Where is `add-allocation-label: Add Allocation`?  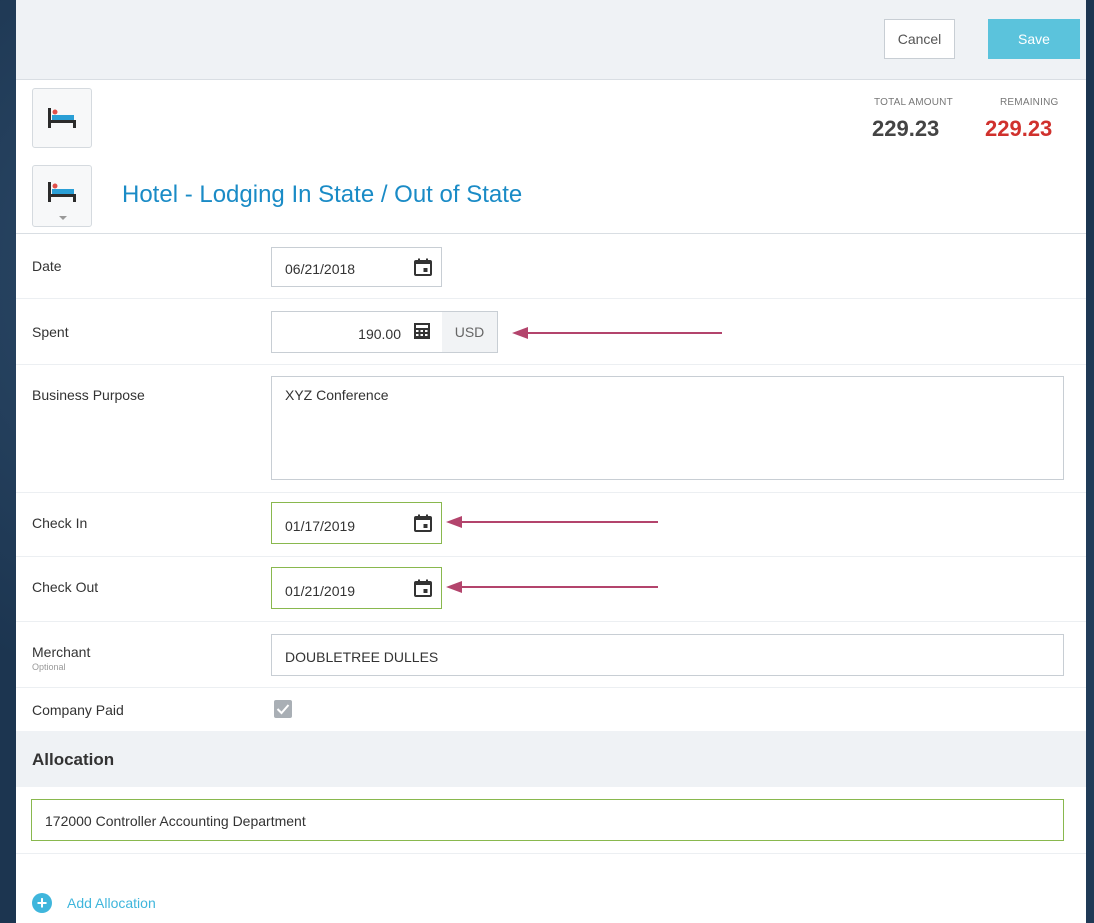 add-allocation-label: Add Allocation is located at coordinates (111, 903).